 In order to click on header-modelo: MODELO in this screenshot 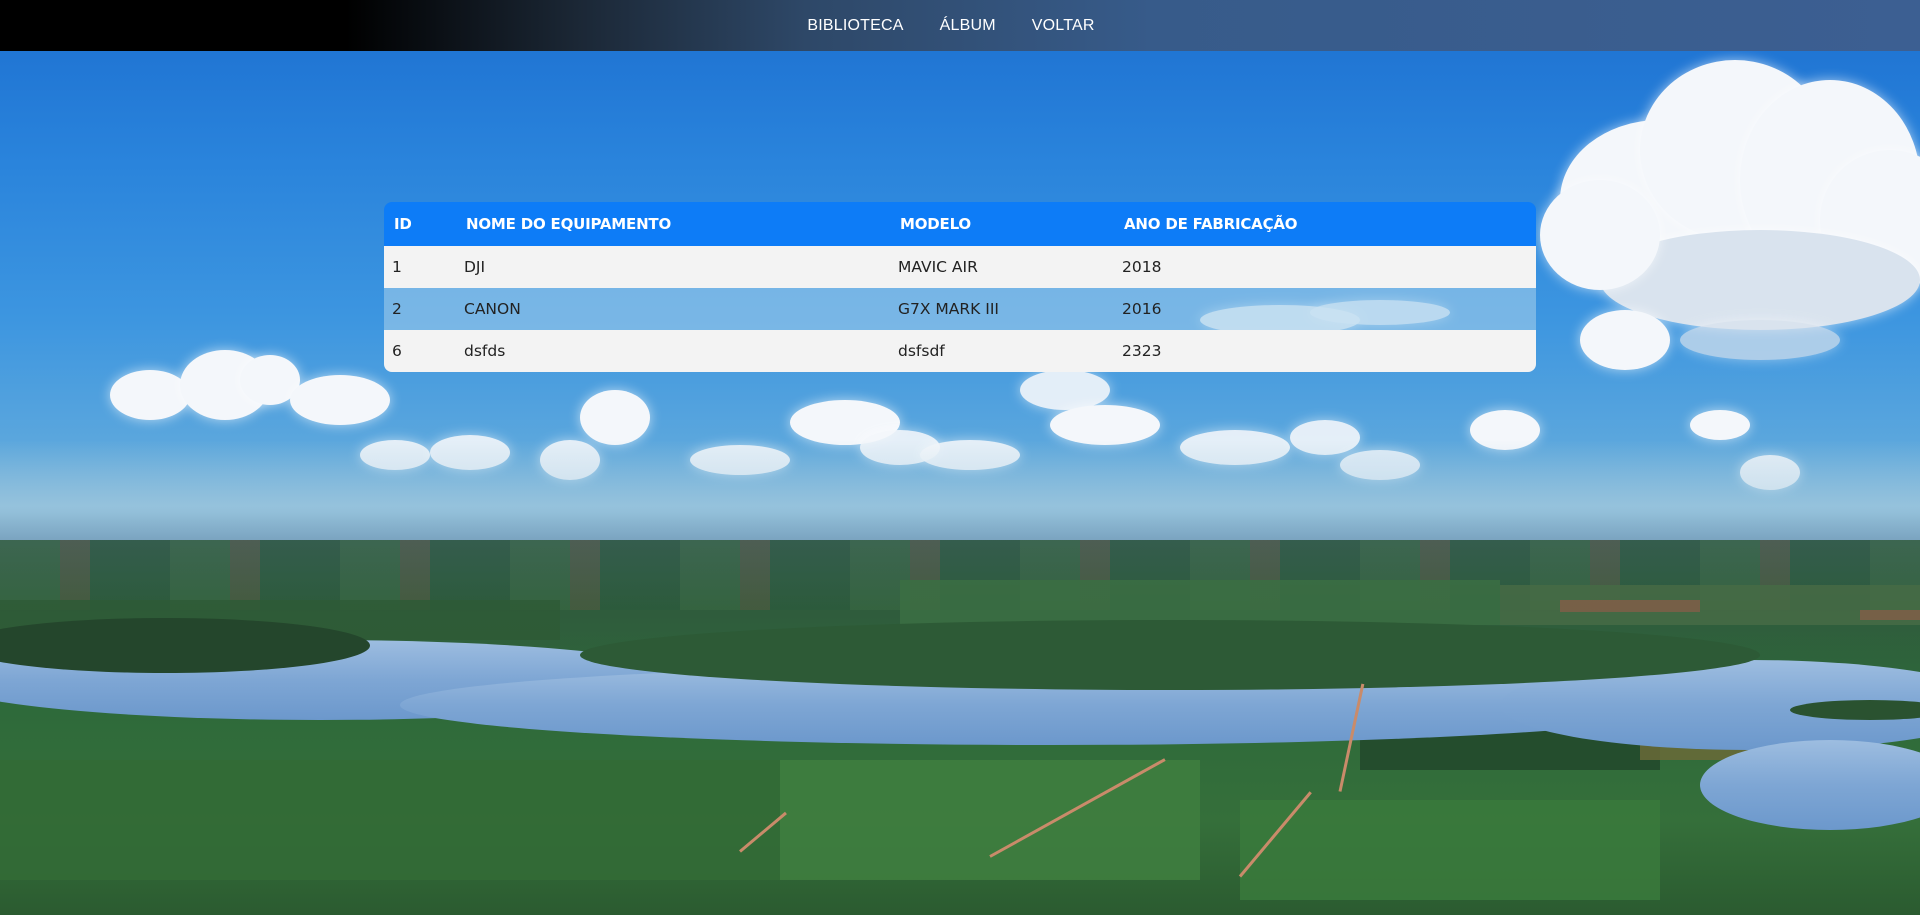, I will do `click(935, 224)`.